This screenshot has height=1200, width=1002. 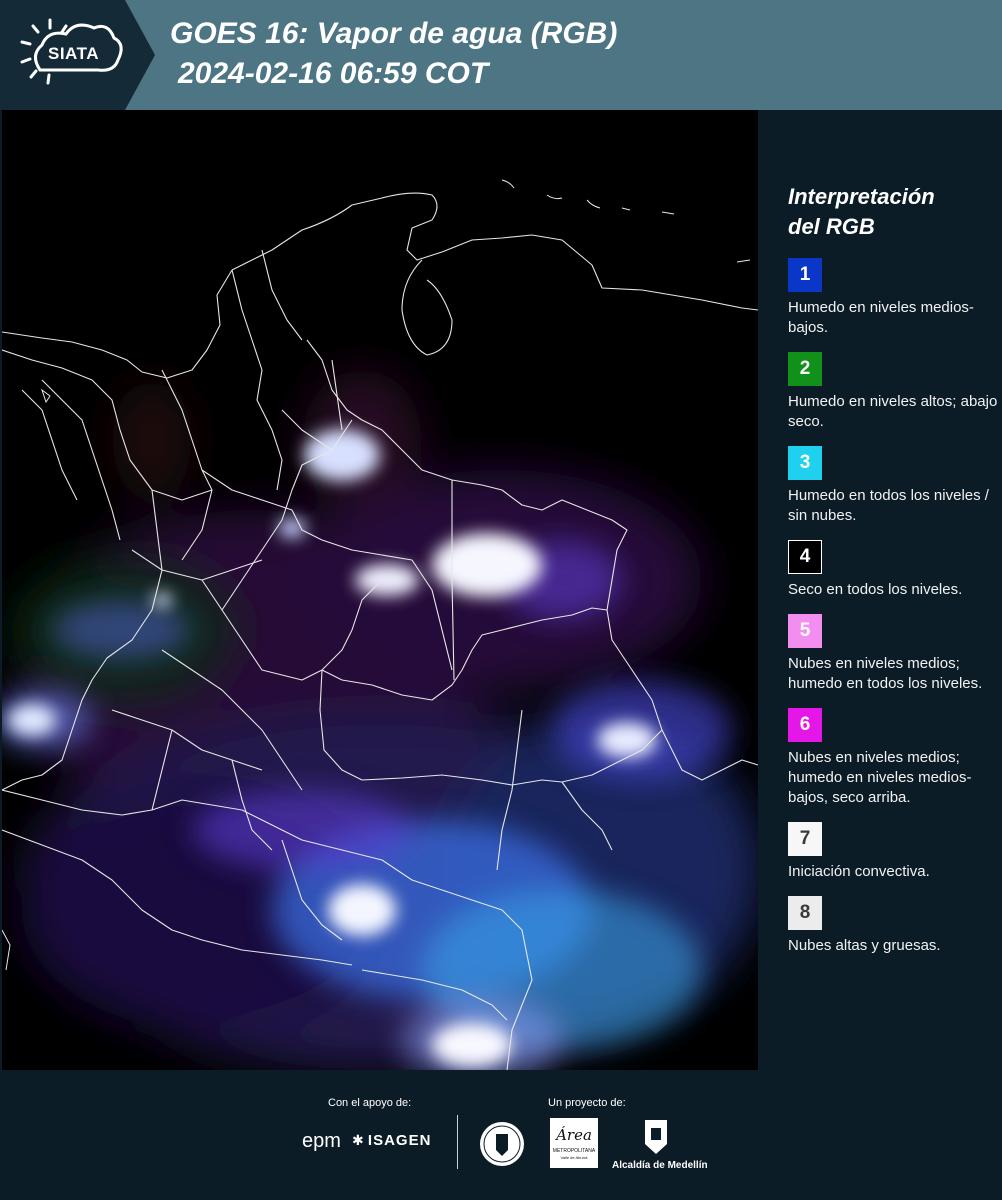 I want to click on footer-divider, so click(x=457, y=1142).